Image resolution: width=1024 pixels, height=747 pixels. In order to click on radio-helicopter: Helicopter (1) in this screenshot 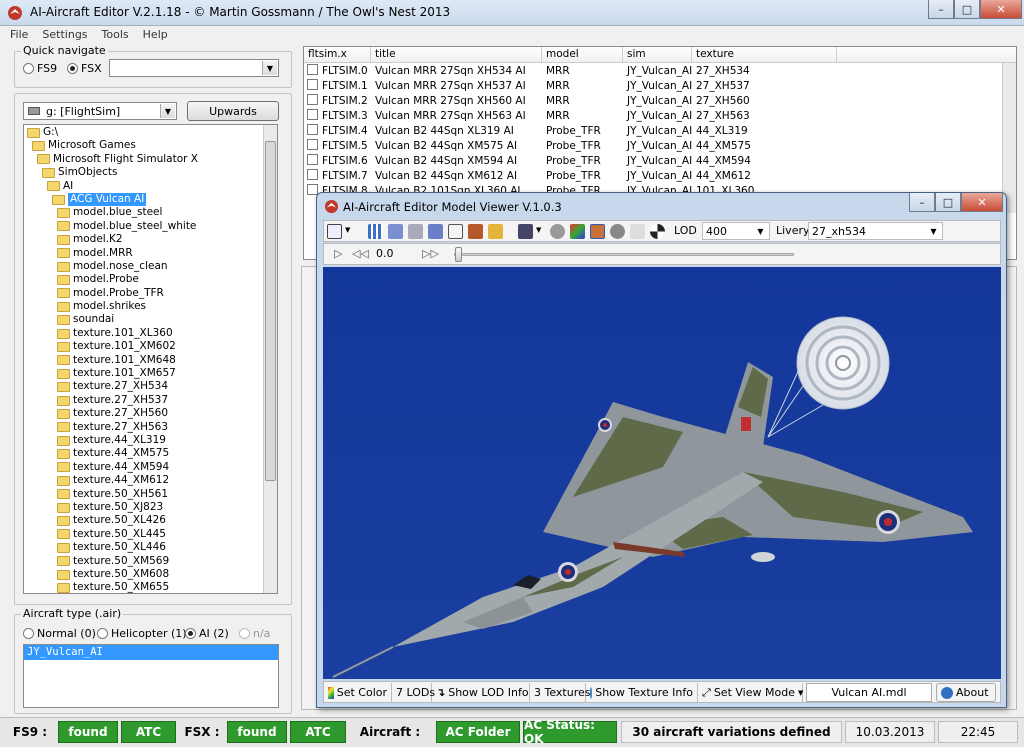, I will do `click(142, 633)`.